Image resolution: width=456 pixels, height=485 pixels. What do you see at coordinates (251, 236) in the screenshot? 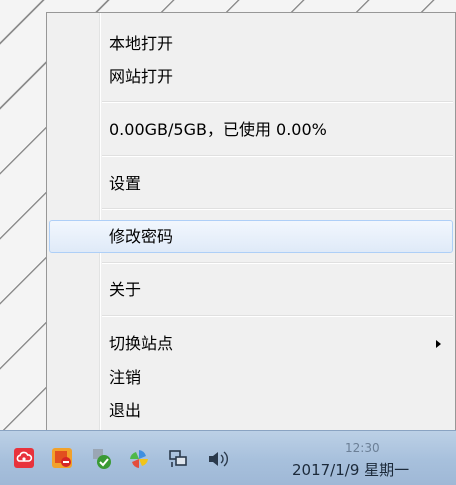
I see `menu-item-change-password: 修改密码` at bounding box center [251, 236].